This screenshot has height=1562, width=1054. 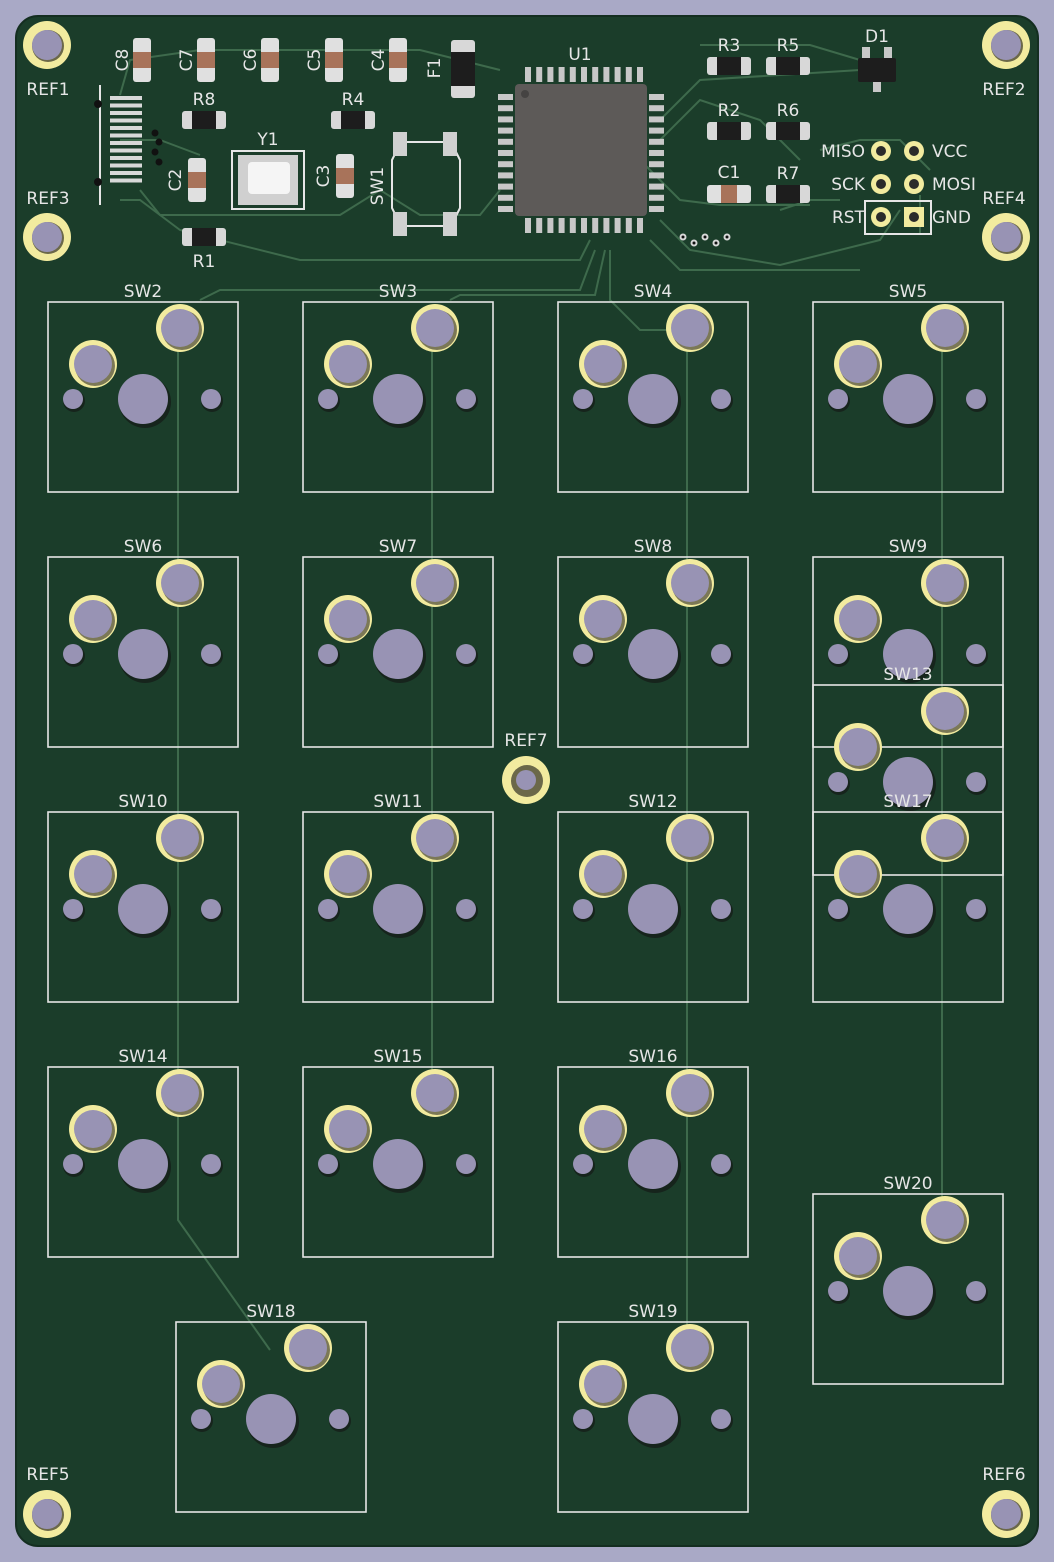 What do you see at coordinates (315, 60) in the screenshot?
I see `capacitor-label: C5` at bounding box center [315, 60].